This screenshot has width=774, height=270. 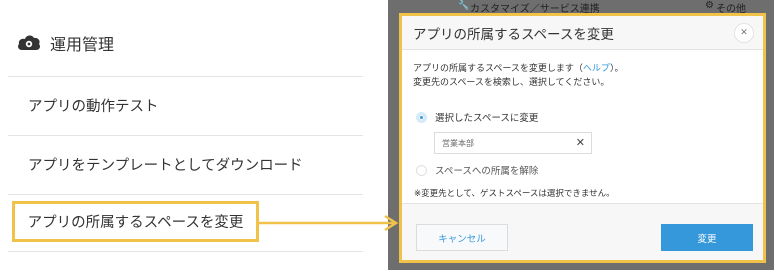 What do you see at coordinates (511, 83) in the screenshot?
I see `description-line2: 変更先のスペースを検索し、選択してください。` at bounding box center [511, 83].